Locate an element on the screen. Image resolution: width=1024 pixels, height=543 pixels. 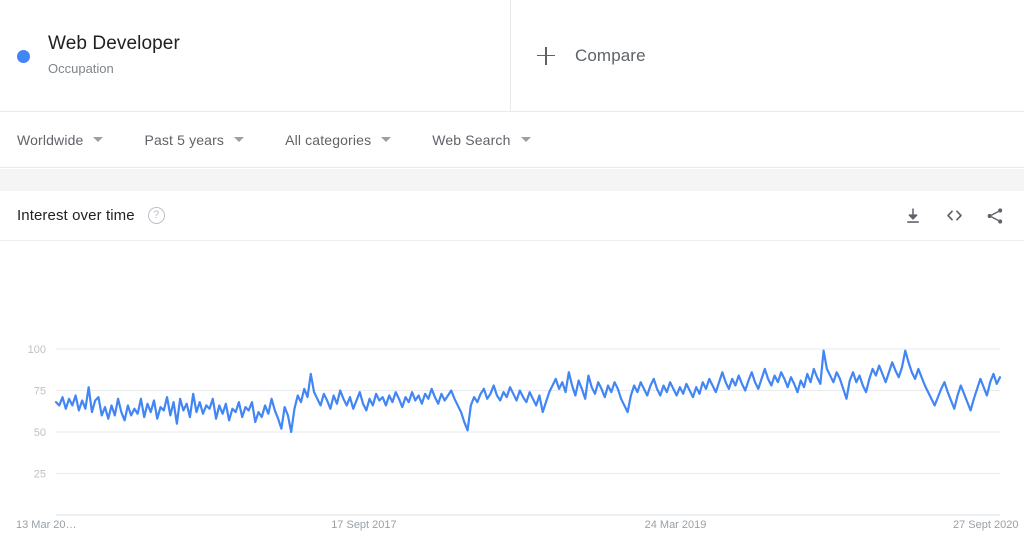
svg-text: 100 is located at coordinates (37, 350).